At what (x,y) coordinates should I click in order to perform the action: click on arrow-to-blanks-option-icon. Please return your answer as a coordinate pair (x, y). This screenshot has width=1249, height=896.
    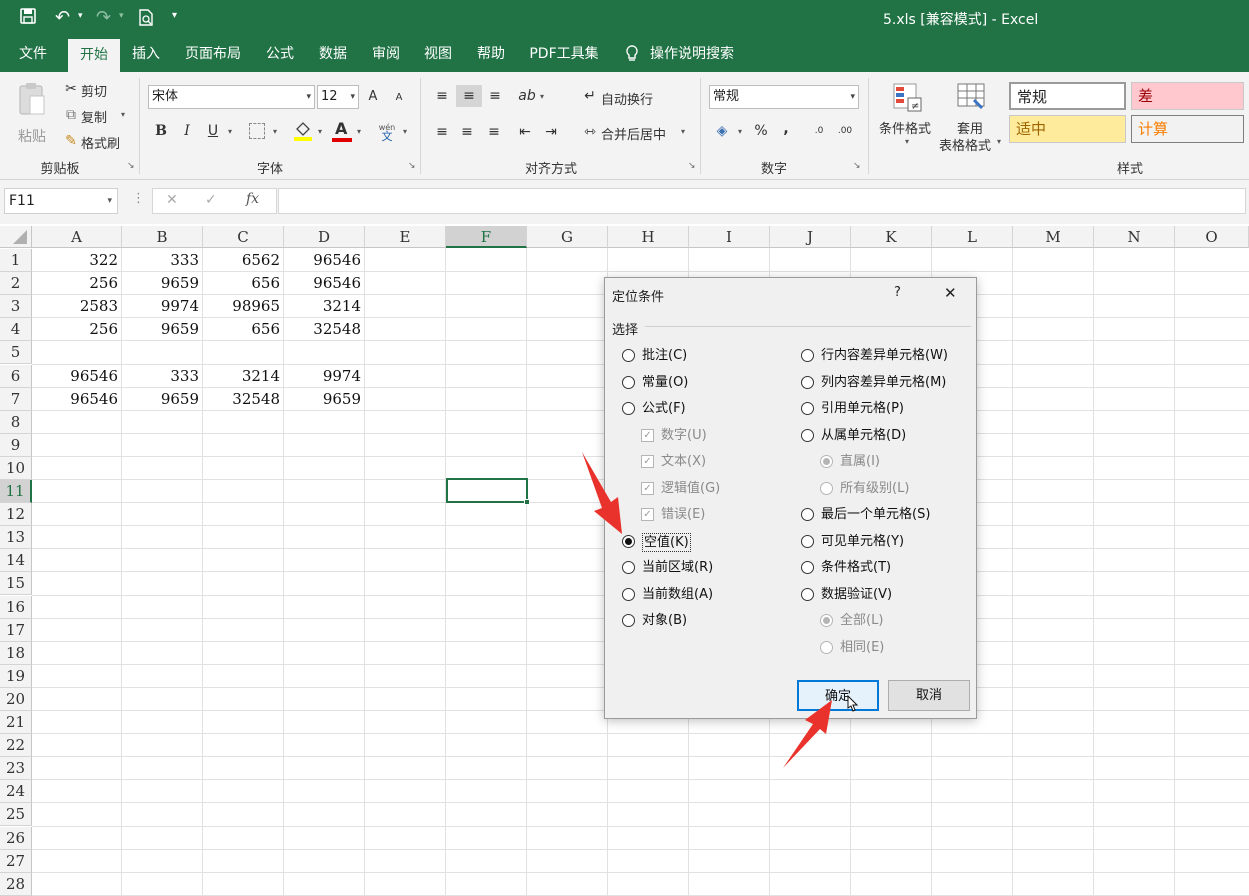
    Looking at the image, I should click on (602, 493).